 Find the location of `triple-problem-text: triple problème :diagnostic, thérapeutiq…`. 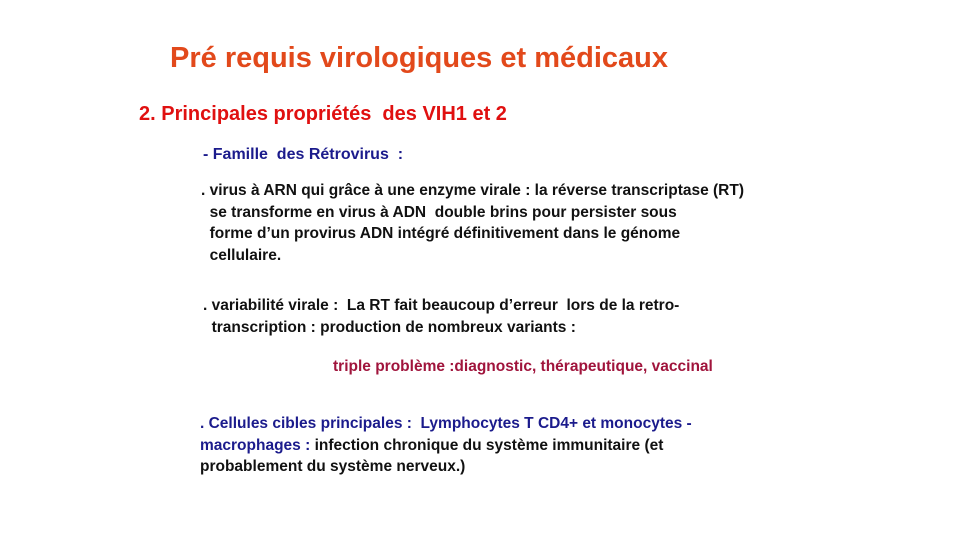

triple-problem-text: triple problème :diagnostic, thérapeutiq… is located at coordinates (523, 366).